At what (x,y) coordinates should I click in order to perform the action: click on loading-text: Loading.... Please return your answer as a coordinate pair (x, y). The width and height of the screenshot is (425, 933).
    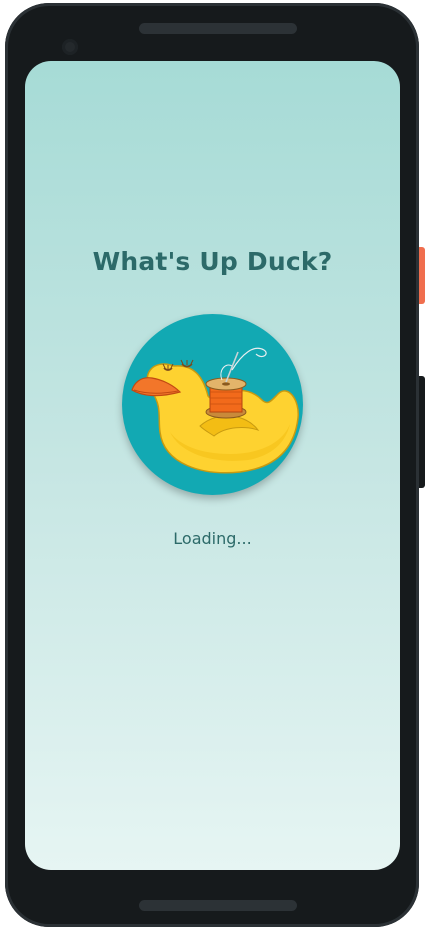
    Looking at the image, I should click on (212, 538).